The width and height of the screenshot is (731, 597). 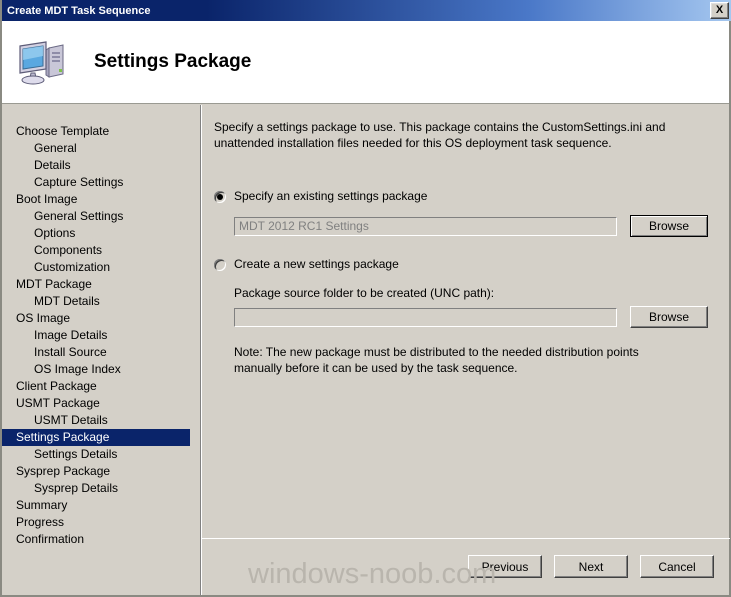 What do you see at coordinates (96, 437) in the screenshot?
I see `sidebar-item-settings-package: Settings Package` at bounding box center [96, 437].